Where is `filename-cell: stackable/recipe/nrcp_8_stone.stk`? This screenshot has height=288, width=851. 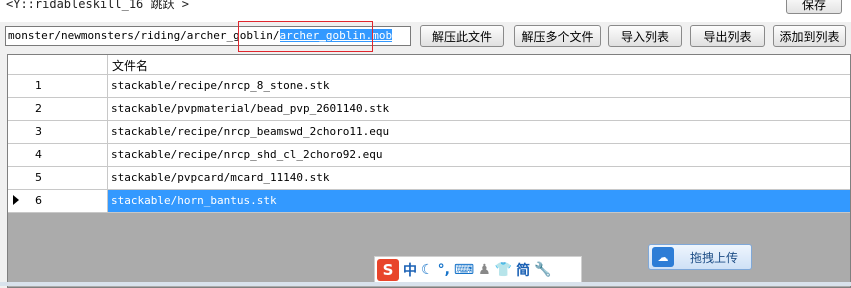 filename-cell: stackable/recipe/nrcp_8_stone.stk is located at coordinates (479, 86).